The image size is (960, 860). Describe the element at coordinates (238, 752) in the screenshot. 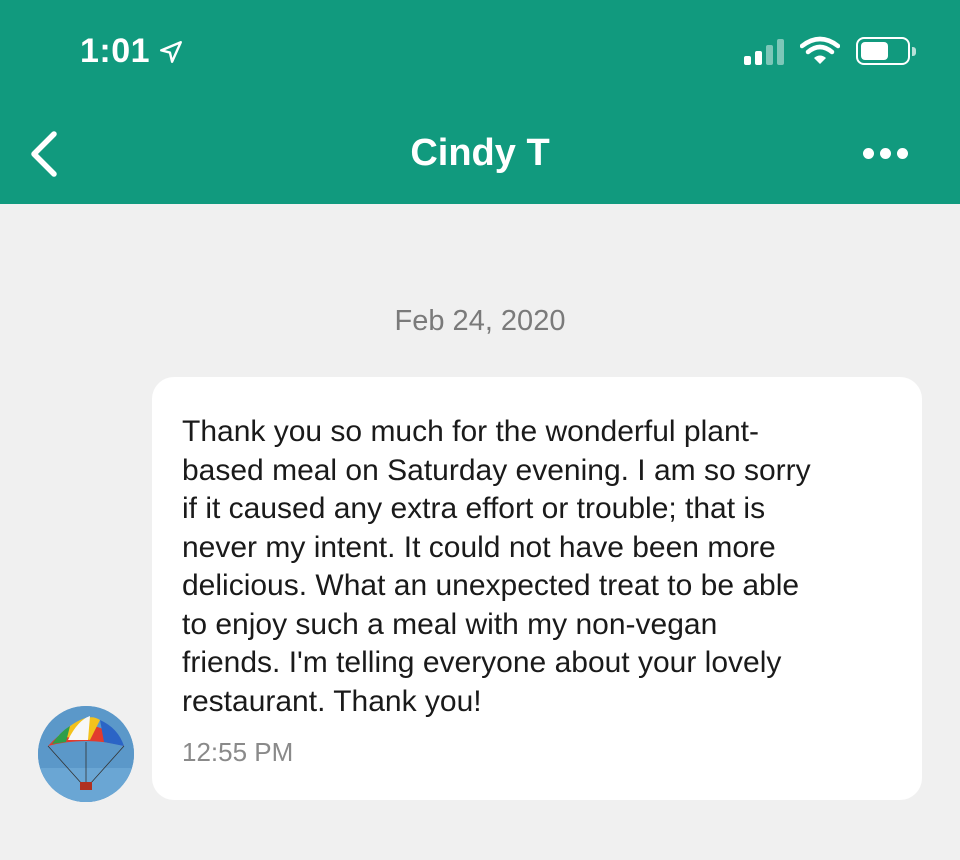

I see `message-timestamp: 12:55 PM` at that location.